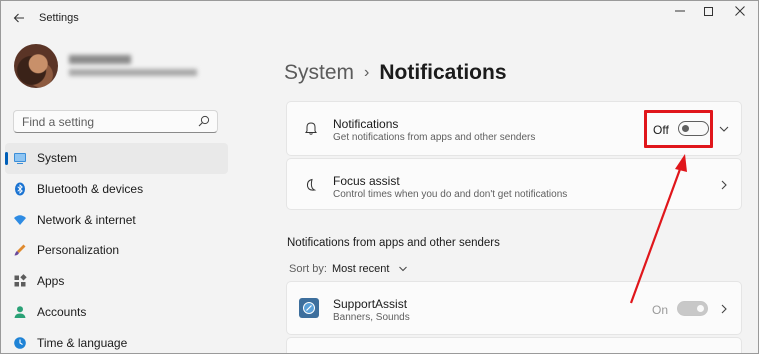  What do you see at coordinates (360, 269) in the screenshot?
I see `sort-value: Most recent` at bounding box center [360, 269].